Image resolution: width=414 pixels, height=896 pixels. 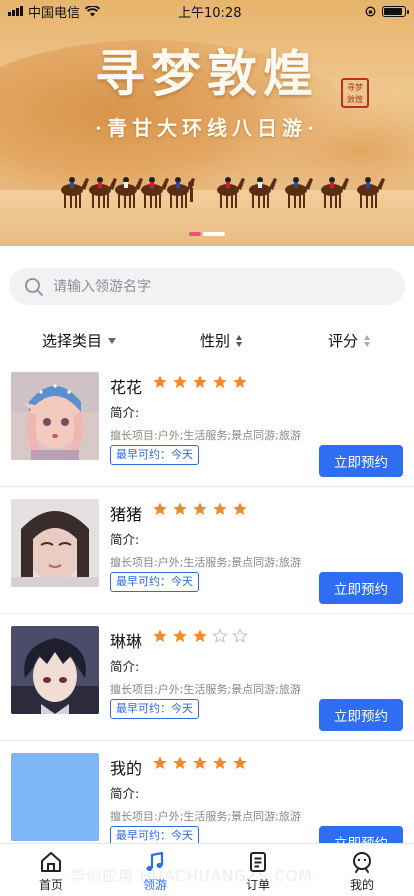 I want to click on guide-card: 猪猪 简介: 擅长项目:户外;生活服务;景点同游;旅游 最早可约：今天 立即预约, so click(x=207, y=550).